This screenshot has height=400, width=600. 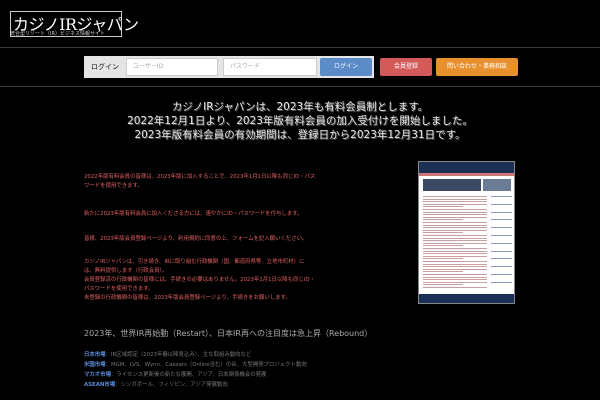 I want to click on logo-subtitle: 統合型リゾート（IR）ビジネス情報サイト, so click(x=57, y=34).